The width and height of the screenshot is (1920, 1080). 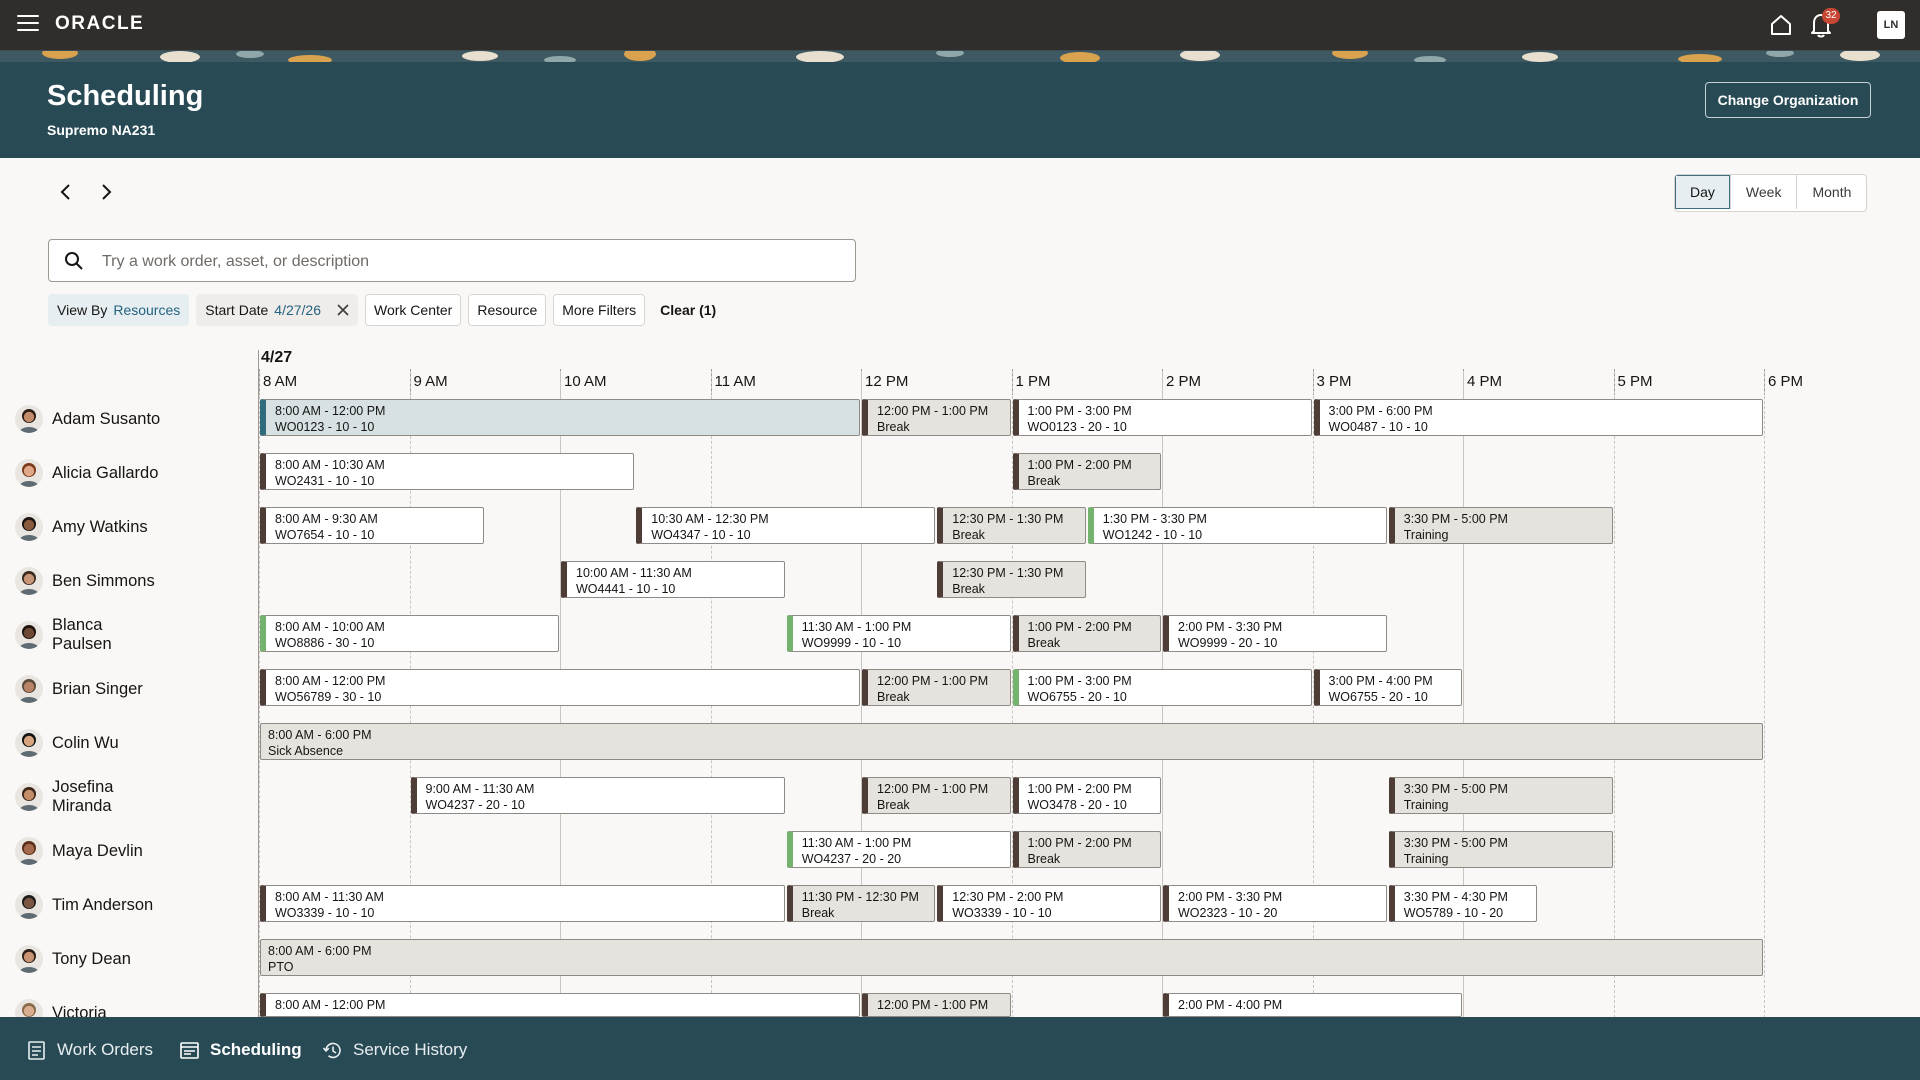 What do you see at coordinates (125, 581) in the screenshot?
I see `resource-row: Ben Simmons` at bounding box center [125, 581].